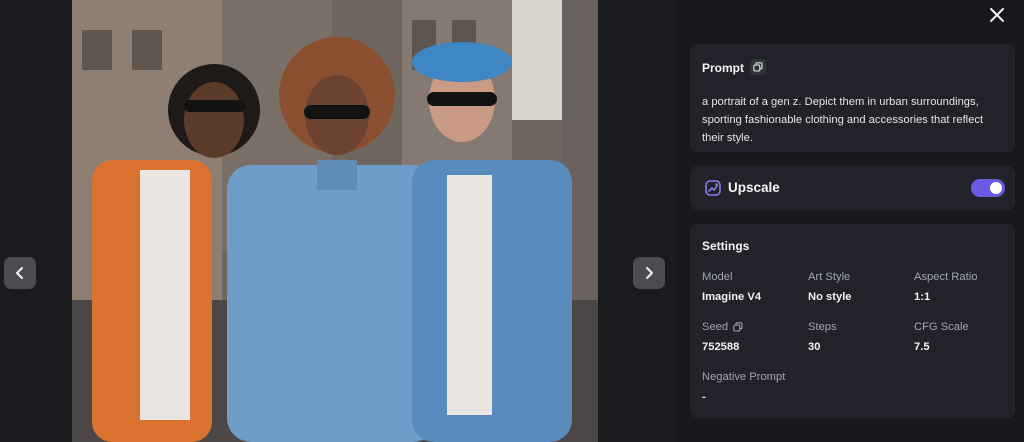 The image size is (1024, 442). I want to click on steps-label: Steps, so click(822, 327).